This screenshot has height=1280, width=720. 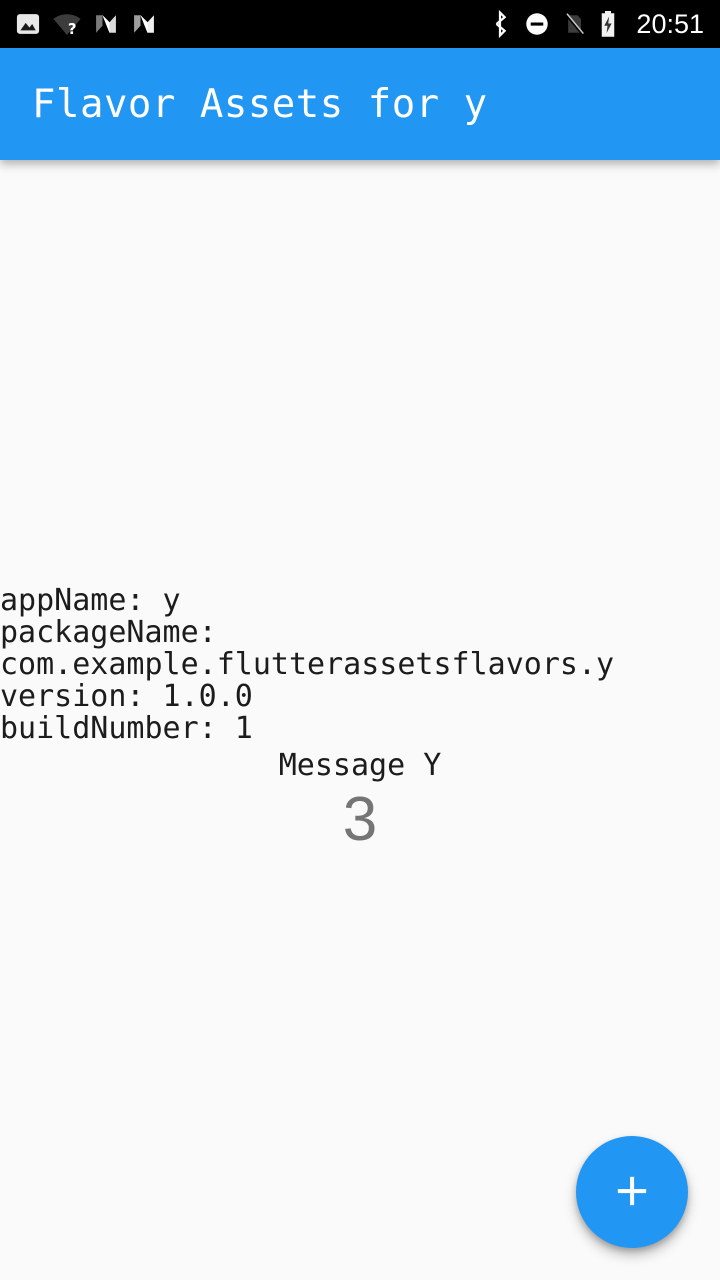 What do you see at coordinates (360, 24) in the screenshot?
I see `status-bar: ? 20:51` at bounding box center [360, 24].